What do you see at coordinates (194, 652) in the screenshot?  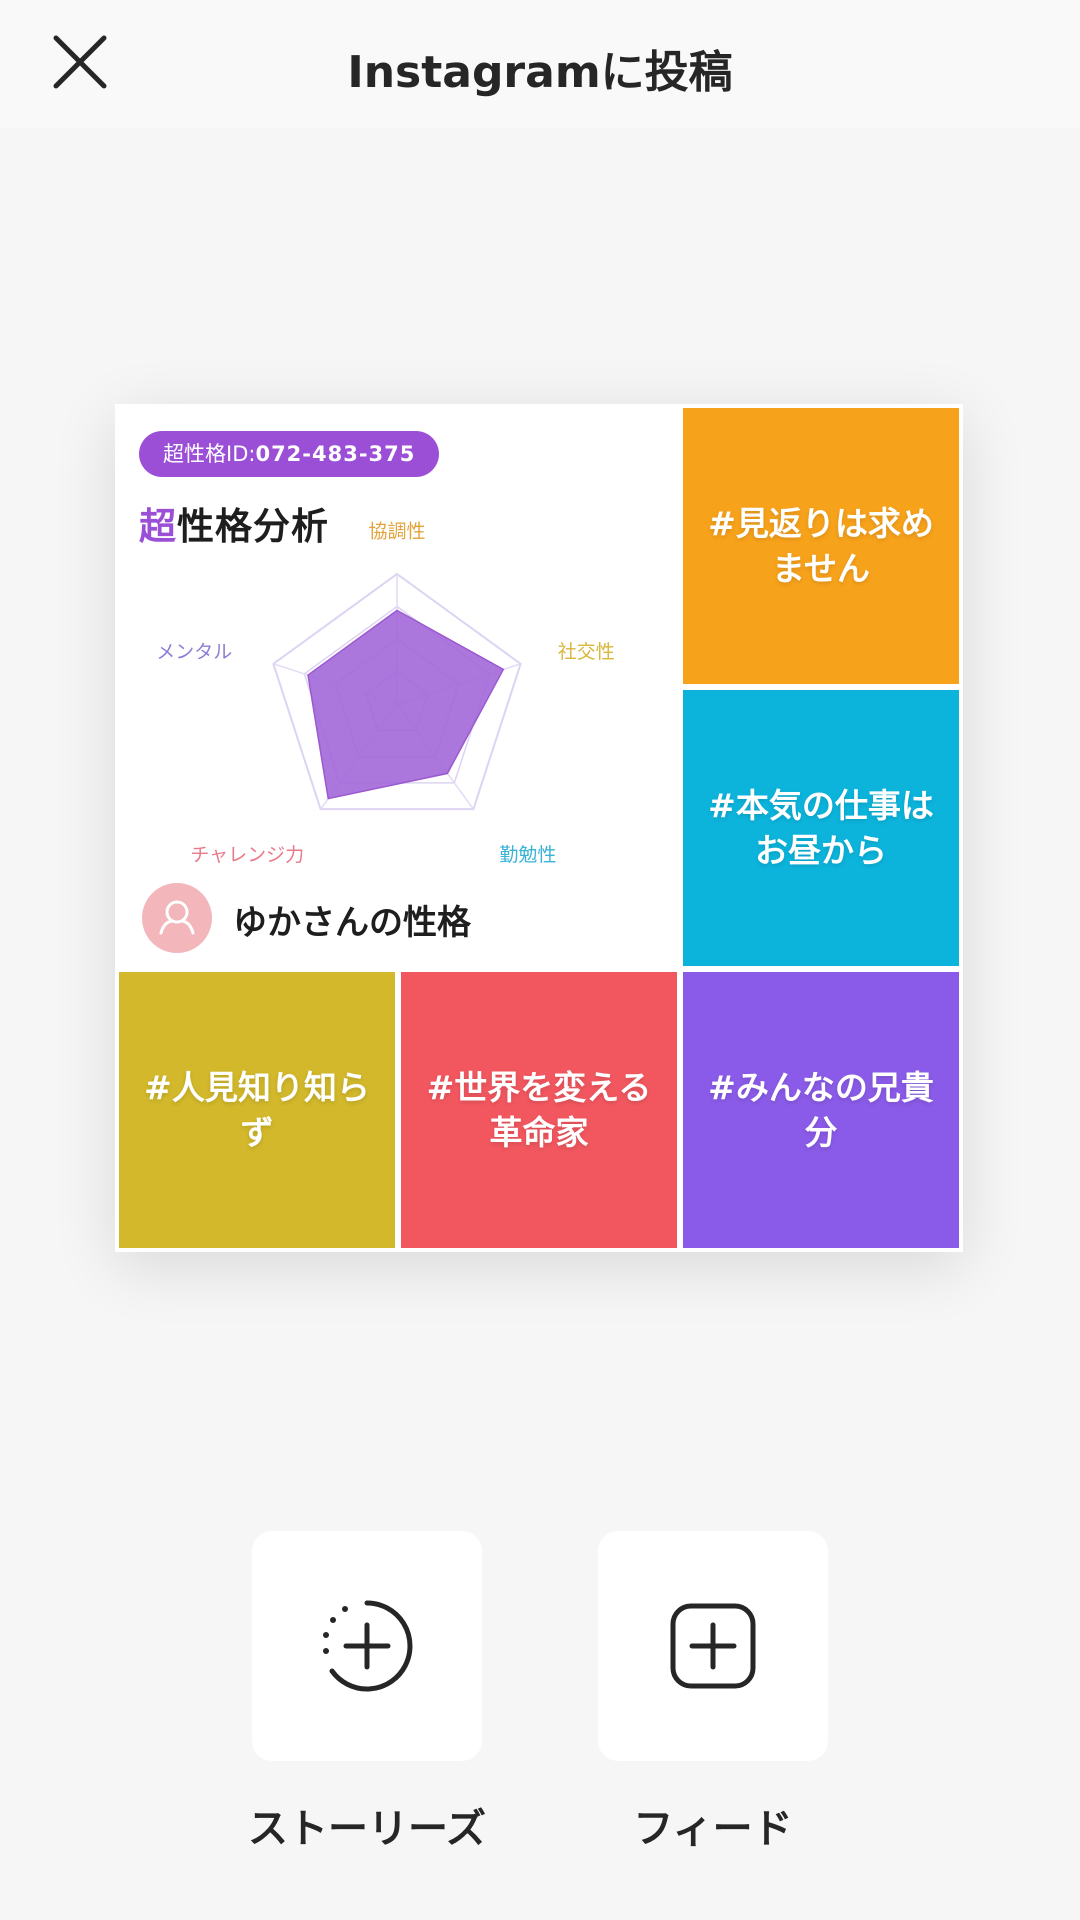 I see `radar-axis-label: メンタル` at bounding box center [194, 652].